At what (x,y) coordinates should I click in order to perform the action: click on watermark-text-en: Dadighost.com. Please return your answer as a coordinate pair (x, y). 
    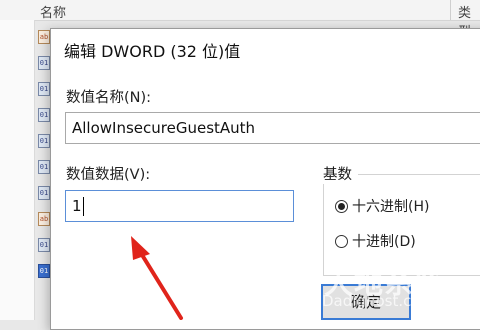
    Looking at the image, I should click on (379, 301).